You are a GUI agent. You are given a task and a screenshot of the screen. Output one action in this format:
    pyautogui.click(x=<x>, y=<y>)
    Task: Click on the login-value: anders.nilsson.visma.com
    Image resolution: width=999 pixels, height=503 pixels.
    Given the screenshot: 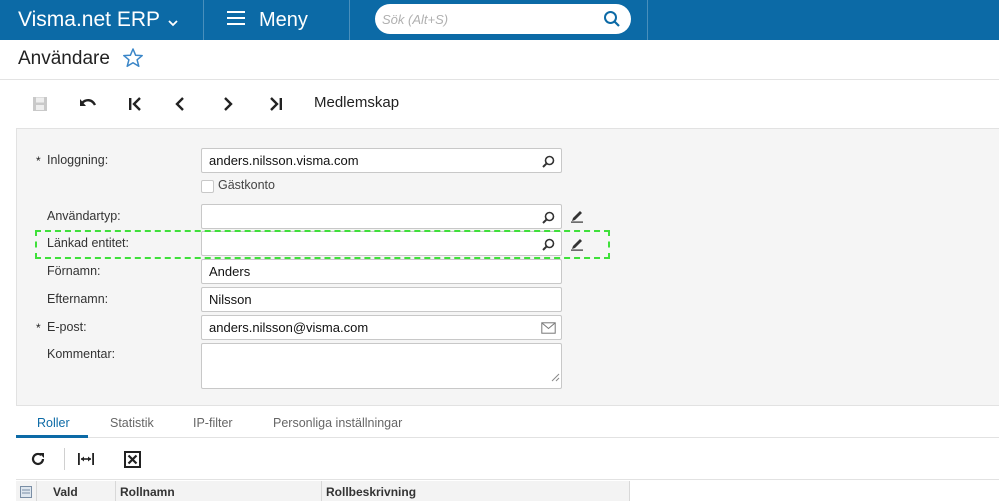 What is the action you would take?
    pyautogui.click(x=284, y=160)
    